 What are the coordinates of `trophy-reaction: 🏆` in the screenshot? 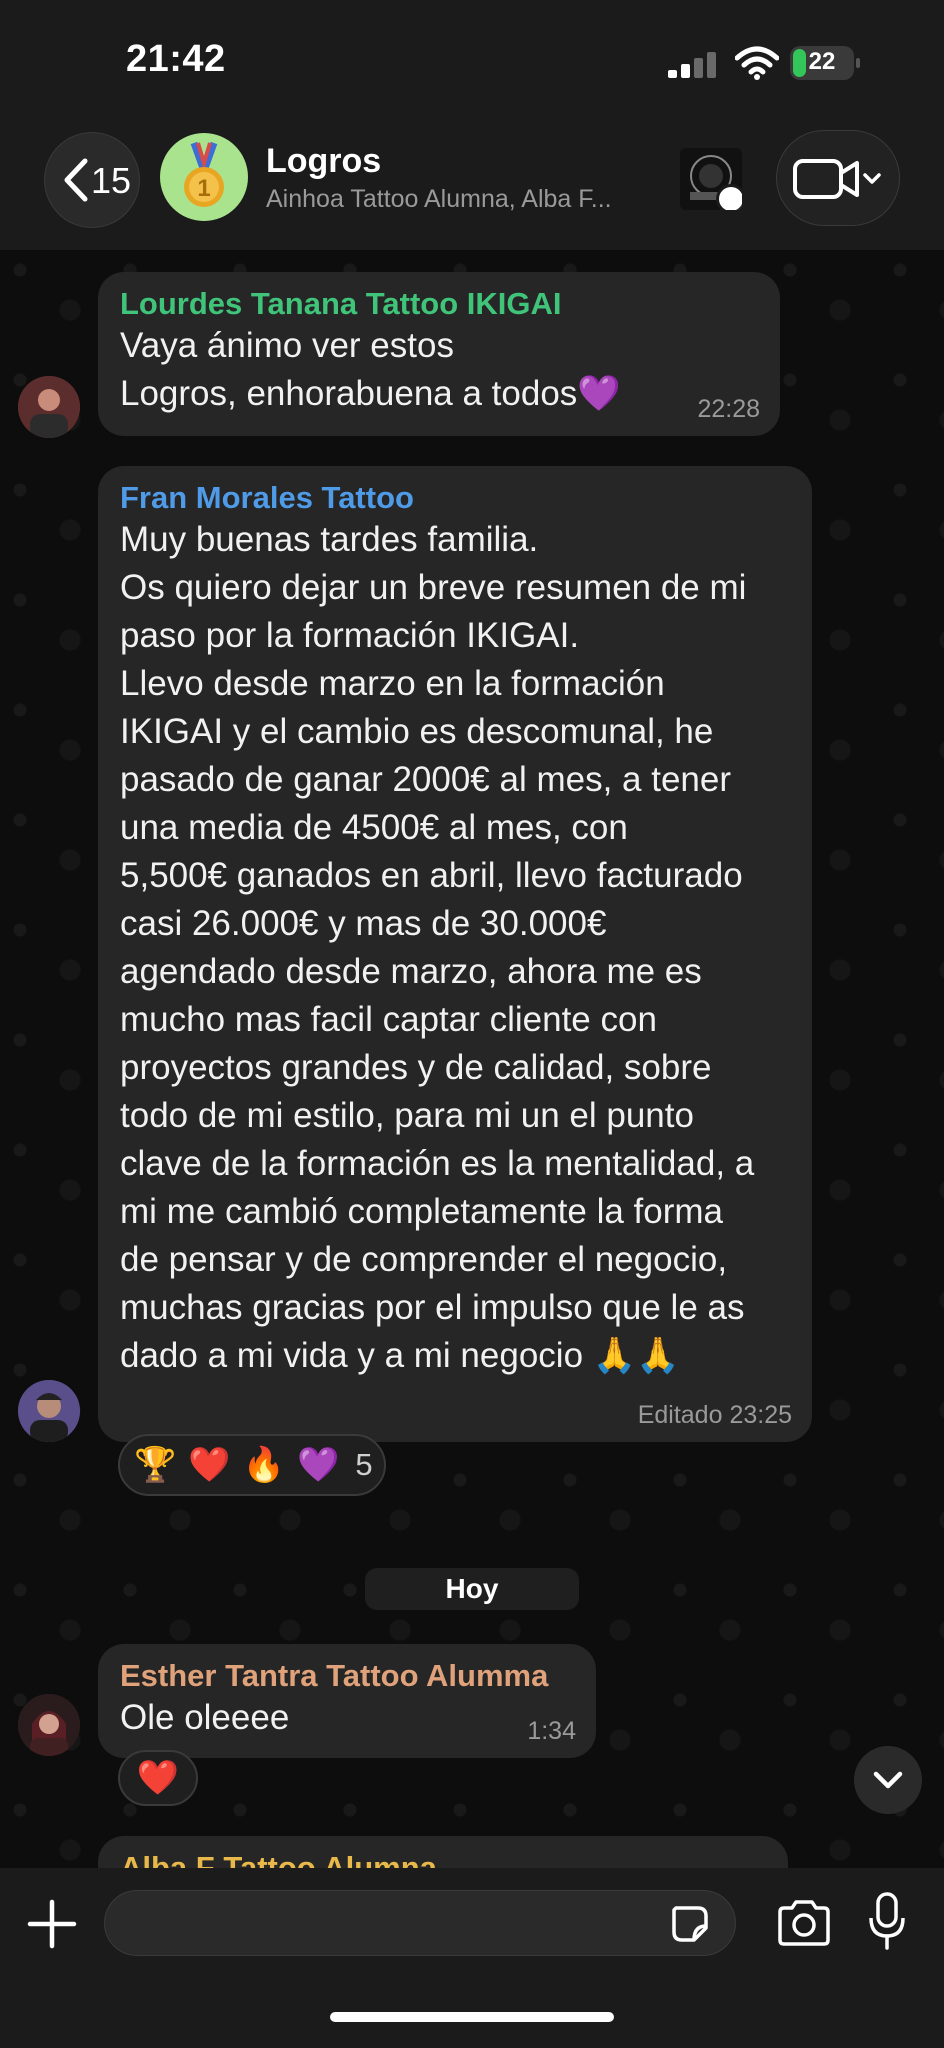 It's located at (155, 1465).